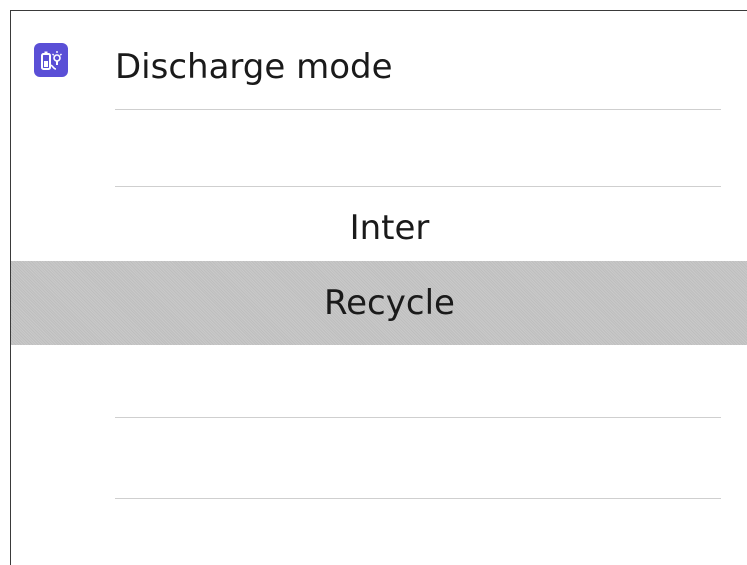 The height and width of the screenshot is (565, 747). I want to click on picker-option-inter: Inter, so click(379, 228).